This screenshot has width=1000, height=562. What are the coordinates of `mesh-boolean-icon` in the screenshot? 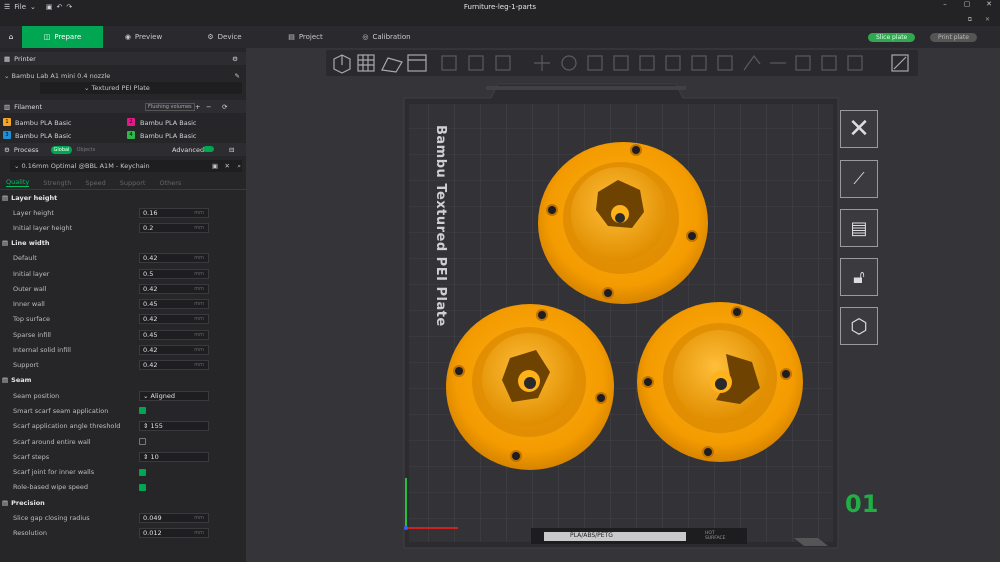 It's located at (673, 63).